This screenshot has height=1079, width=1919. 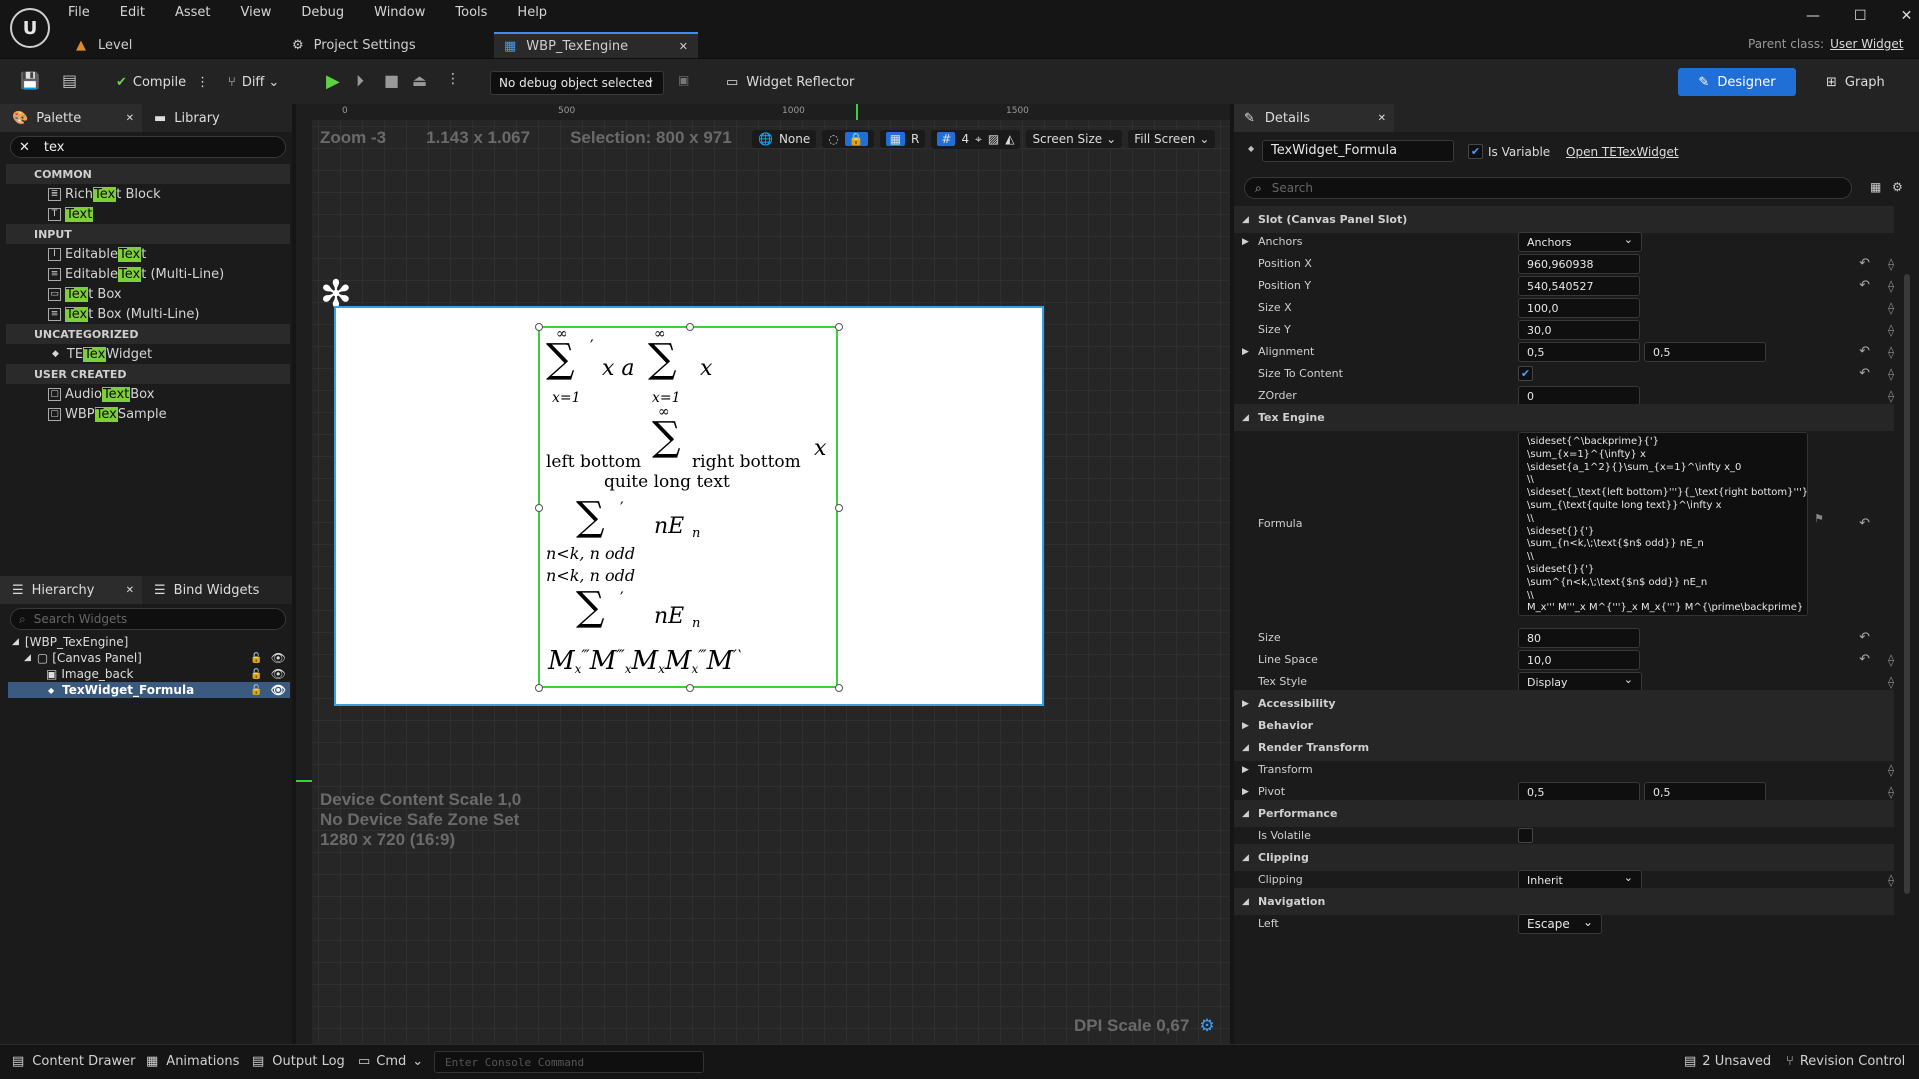 I want to click on line-space-input: 10,0, so click(x=1579, y=660).